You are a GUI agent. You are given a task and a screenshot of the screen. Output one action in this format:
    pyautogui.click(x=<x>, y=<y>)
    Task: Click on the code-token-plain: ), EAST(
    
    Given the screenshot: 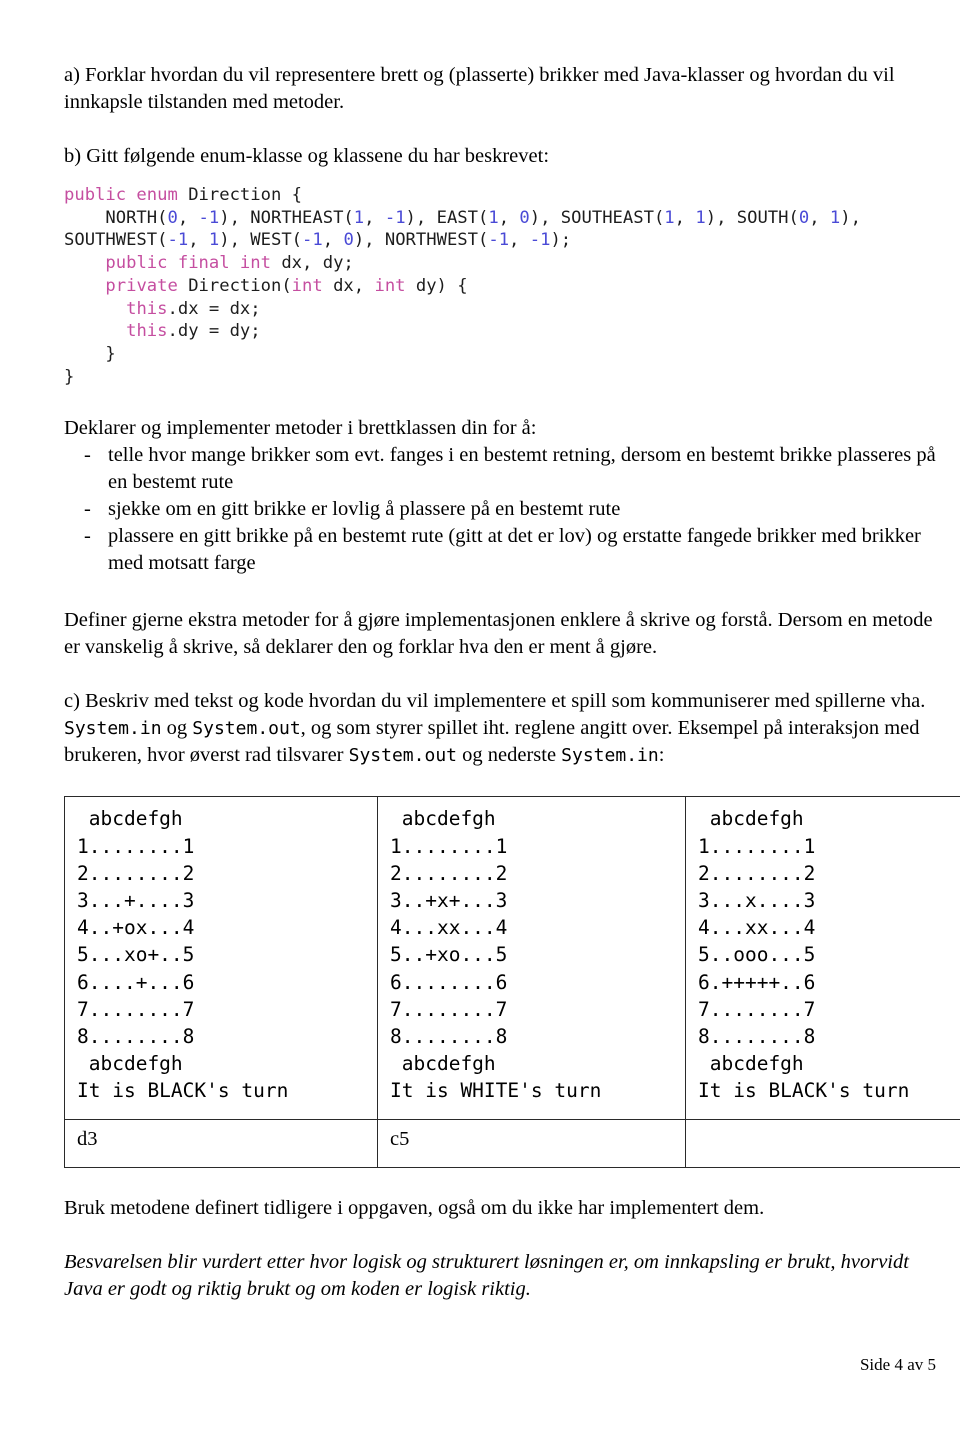 What is the action you would take?
    pyautogui.click(x=447, y=217)
    